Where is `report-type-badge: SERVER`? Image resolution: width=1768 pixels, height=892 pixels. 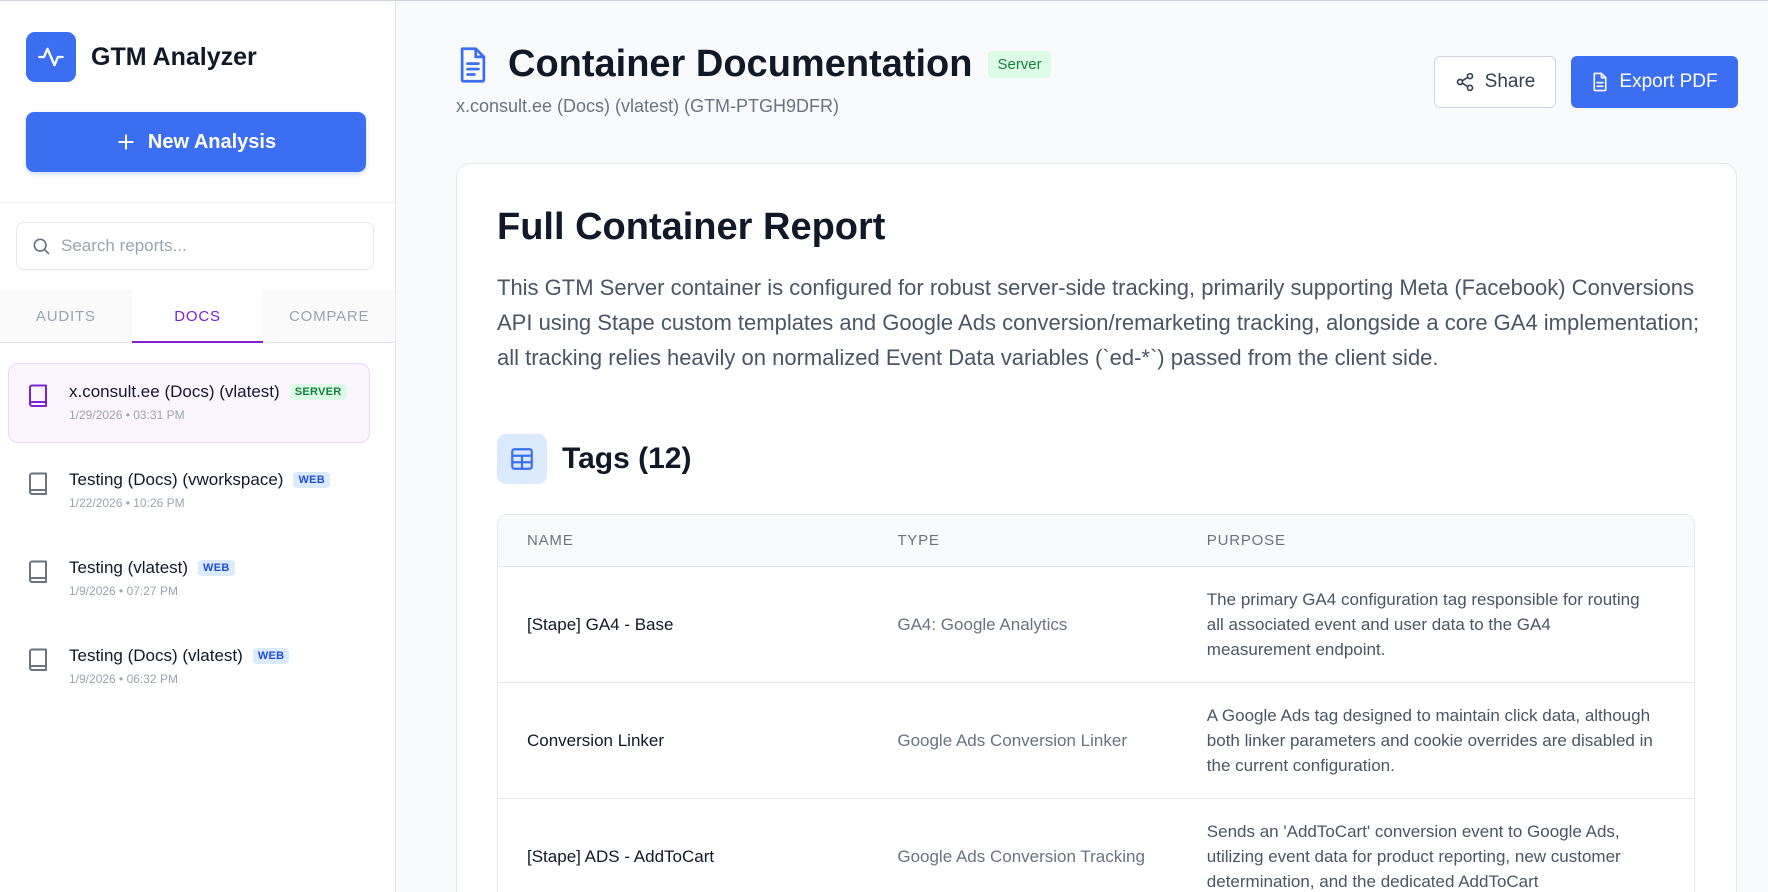 report-type-badge: SERVER is located at coordinates (318, 392).